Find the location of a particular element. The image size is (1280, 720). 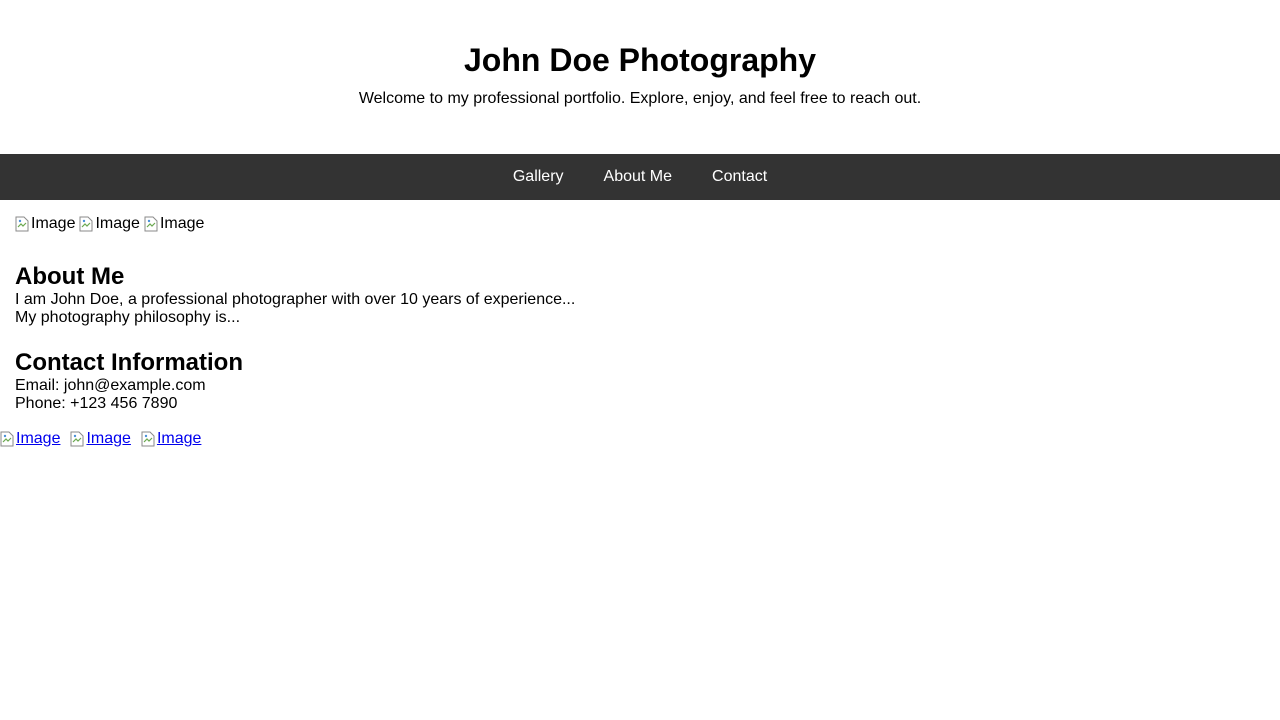

navbar: Gallery About Me Contact is located at coordinates (640, 177).